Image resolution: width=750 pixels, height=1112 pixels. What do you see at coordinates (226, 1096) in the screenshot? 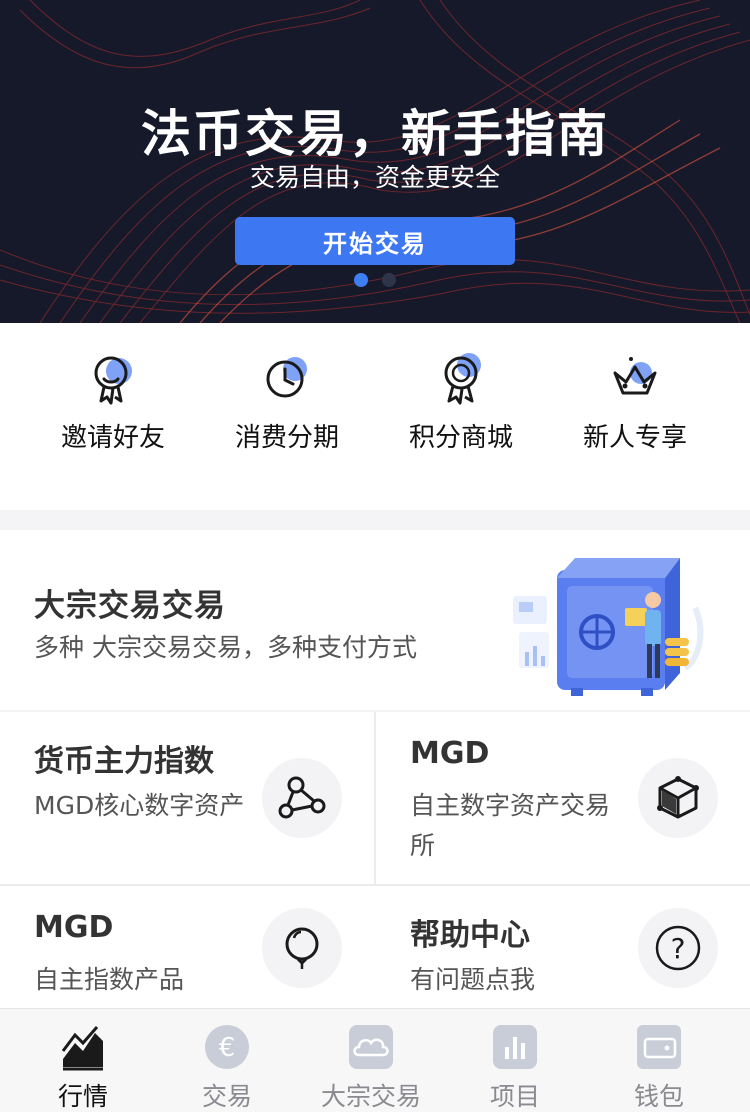
I see `tab-label: 交易` at bounding box center [226, 1096].